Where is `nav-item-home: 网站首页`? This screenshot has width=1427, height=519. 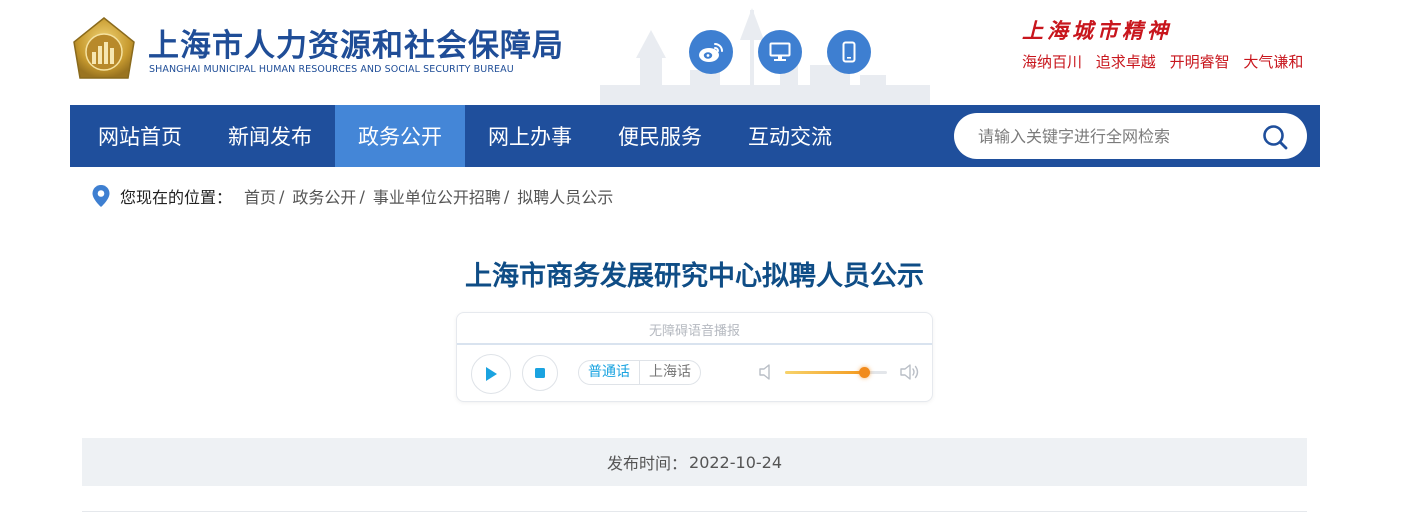 nav-item-home: 网站首页 is located at coordinates (137, 136).